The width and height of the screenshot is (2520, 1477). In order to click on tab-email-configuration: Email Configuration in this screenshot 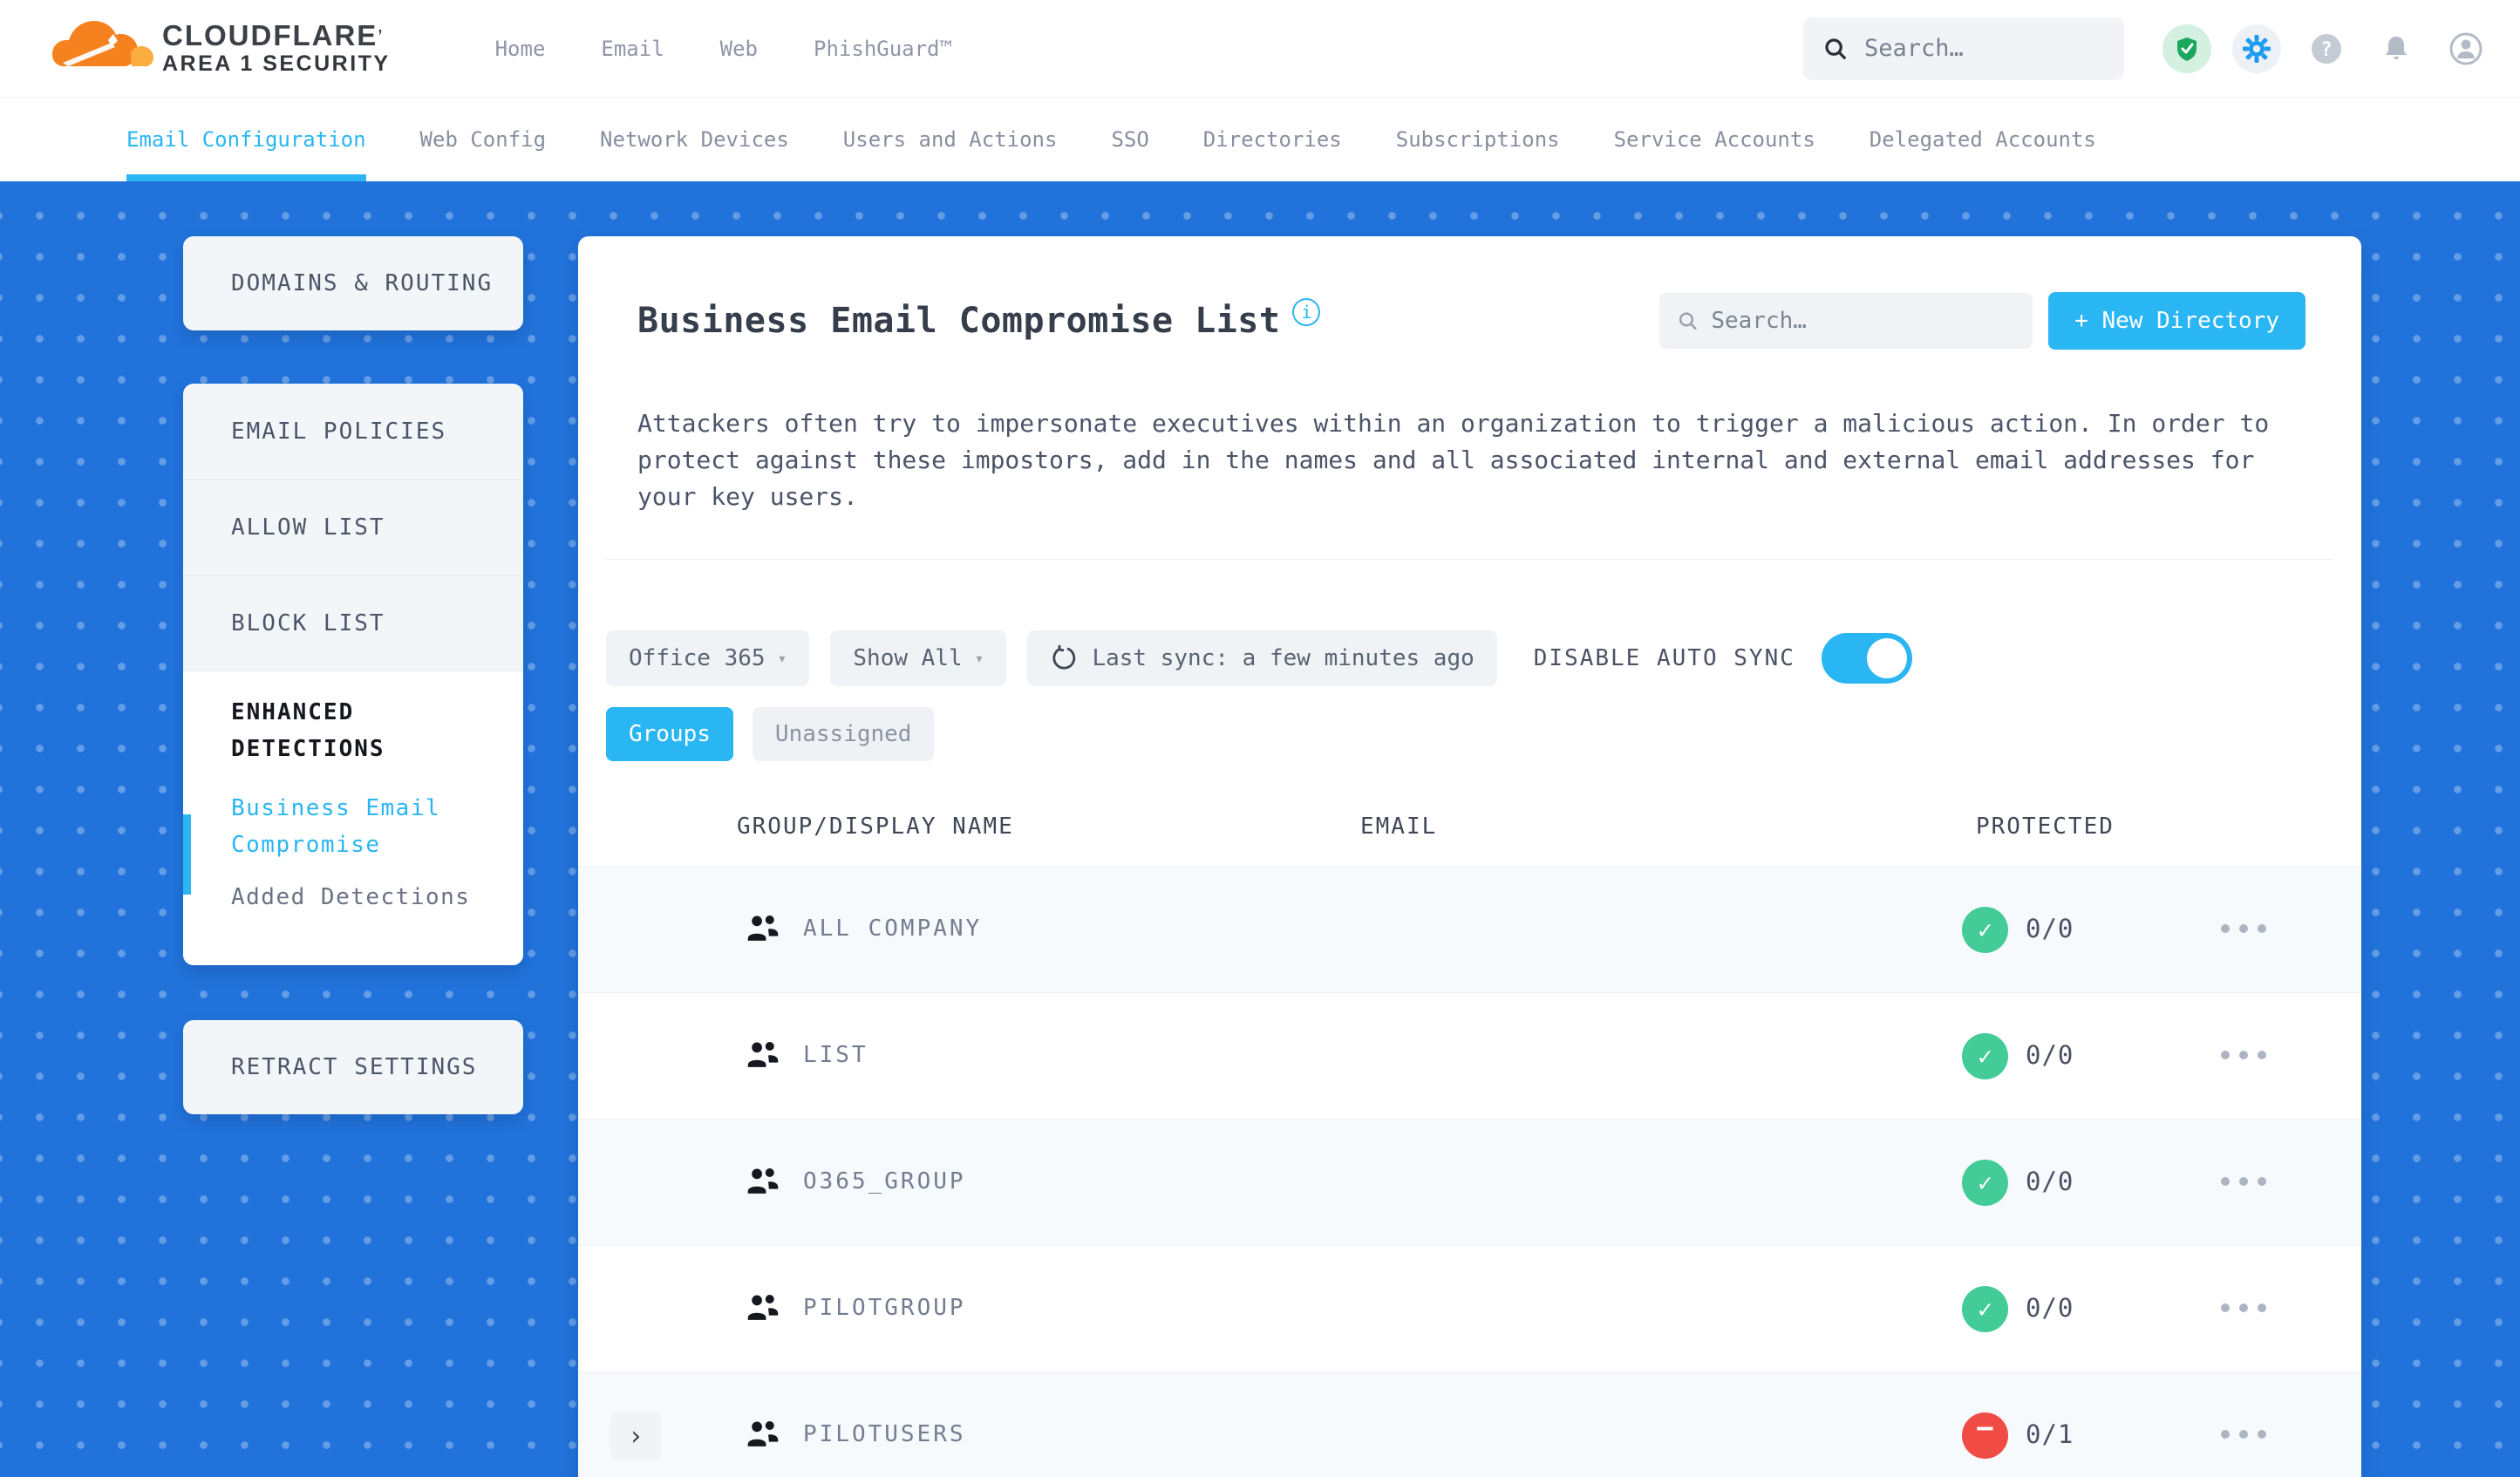, I will do `click(246, 139)`.